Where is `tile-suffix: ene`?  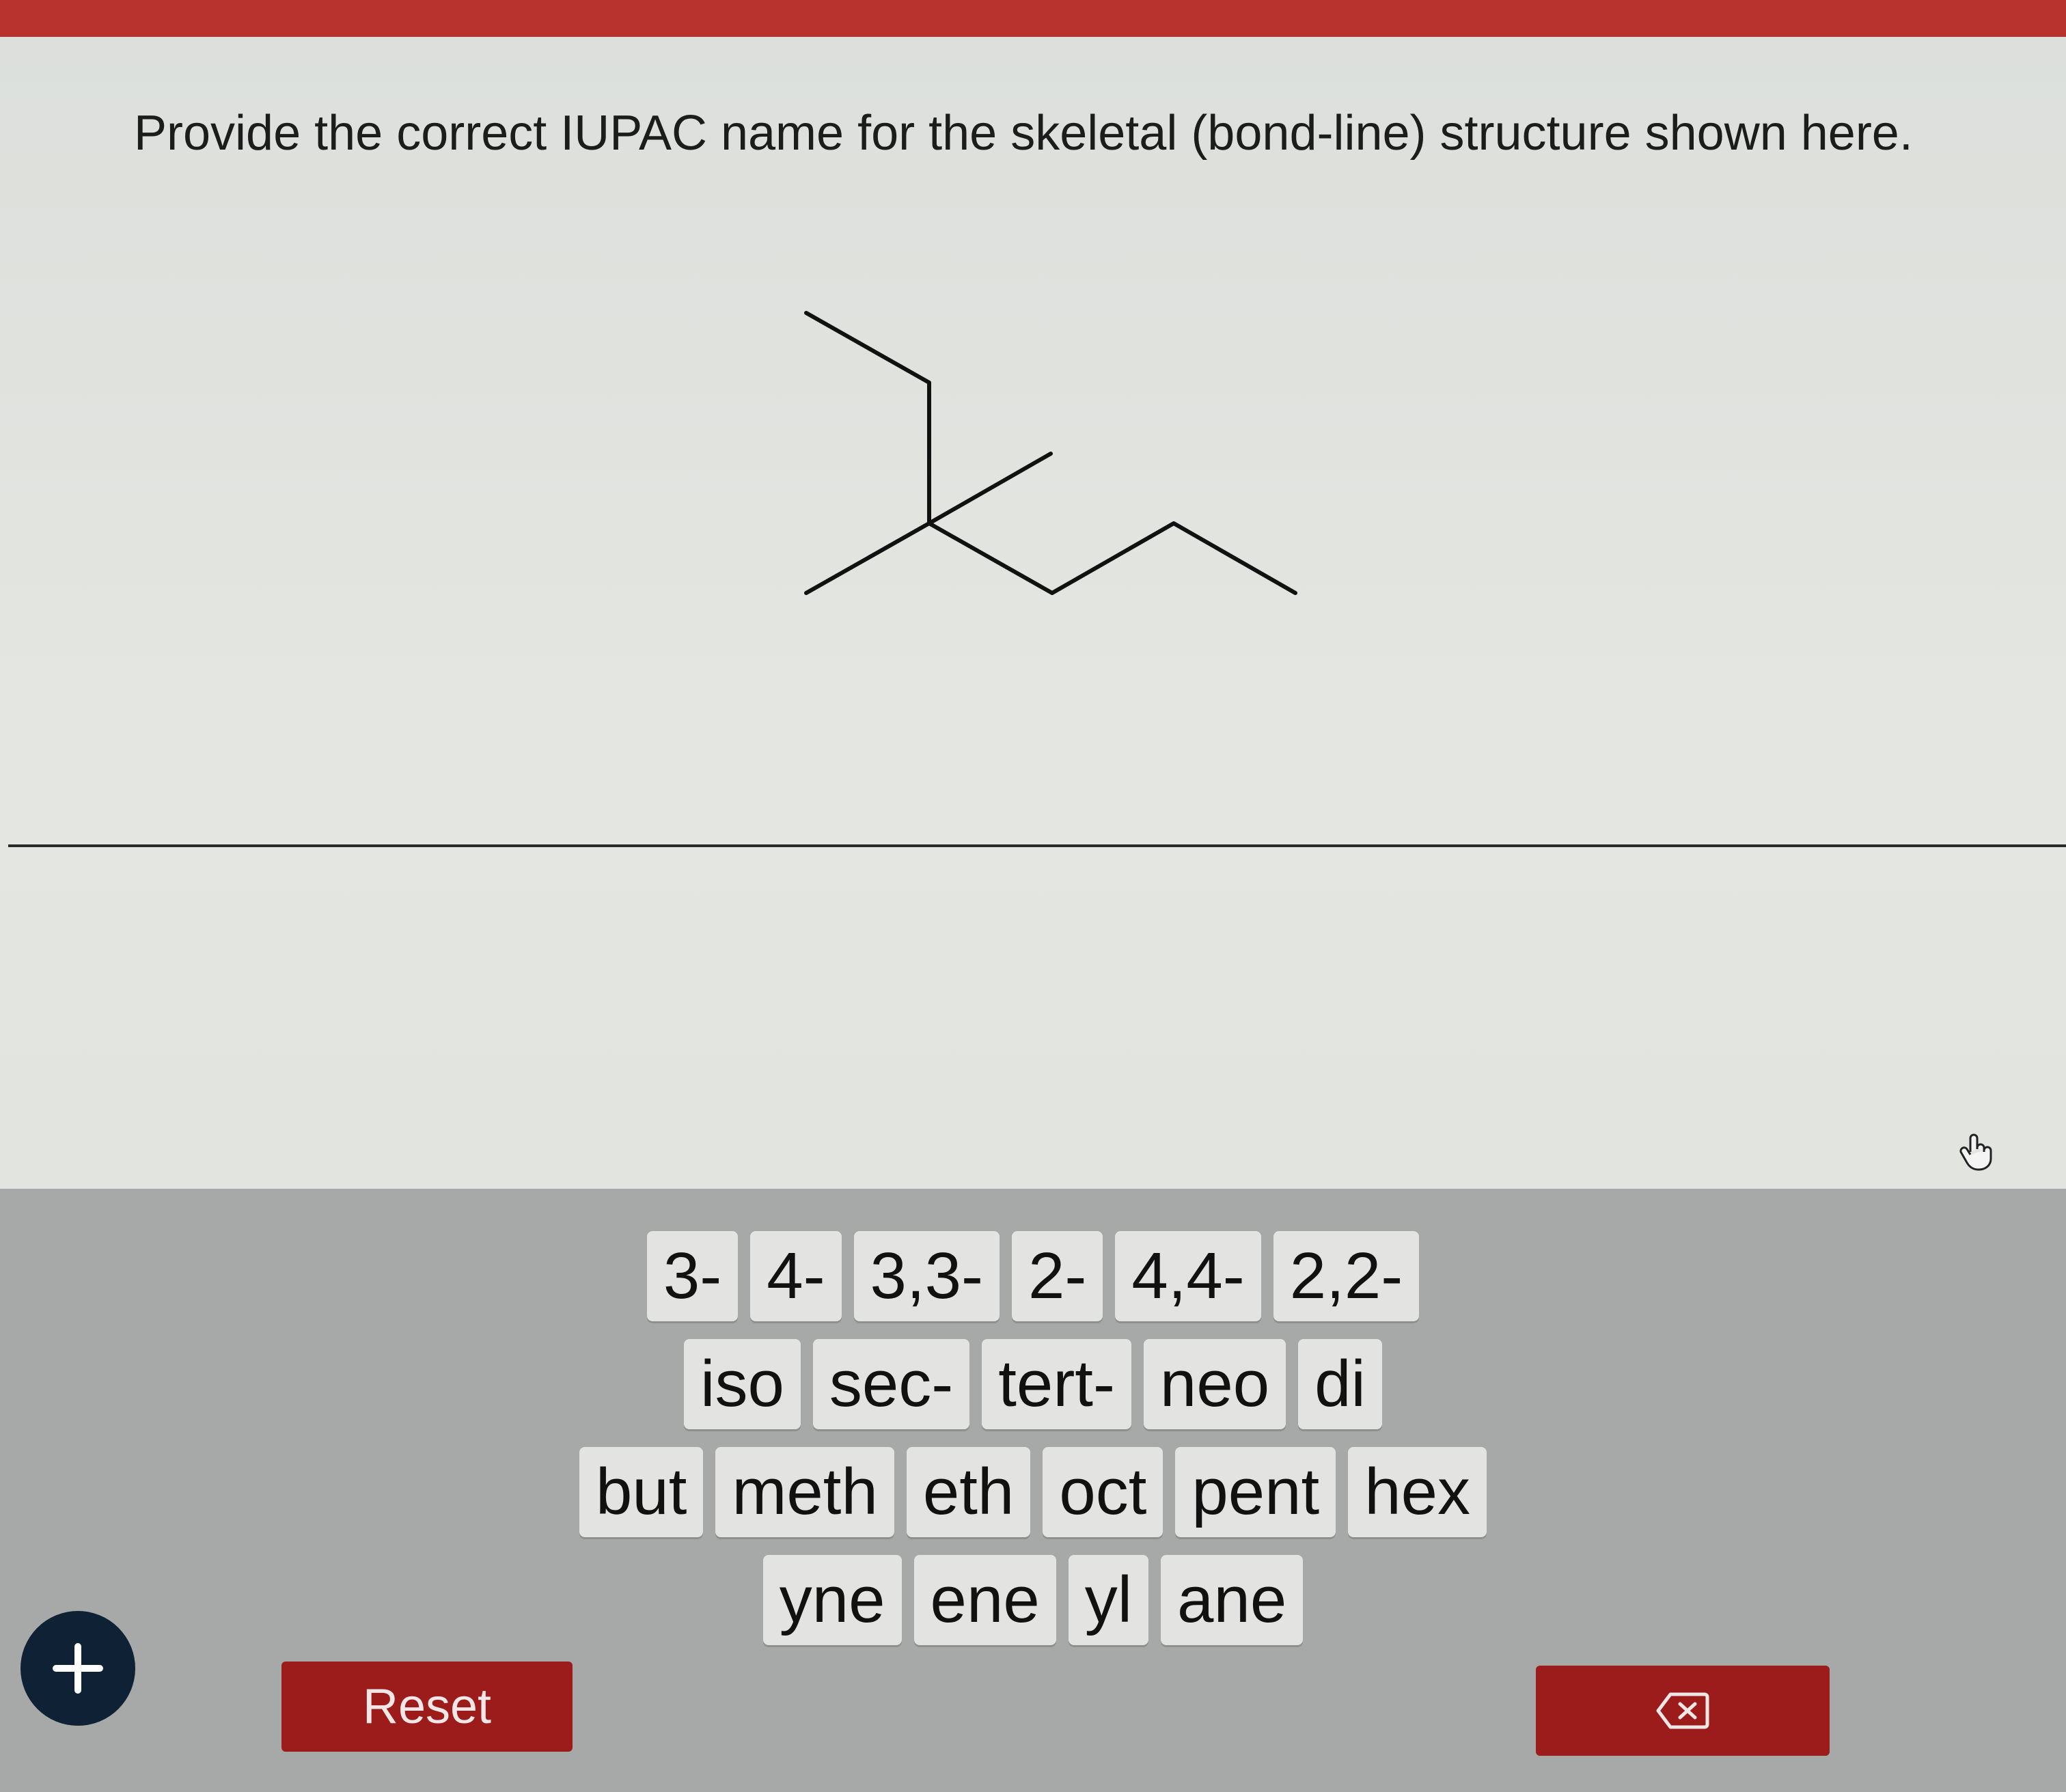
tile-suffix: ene is located at coordinates (984, 1600).